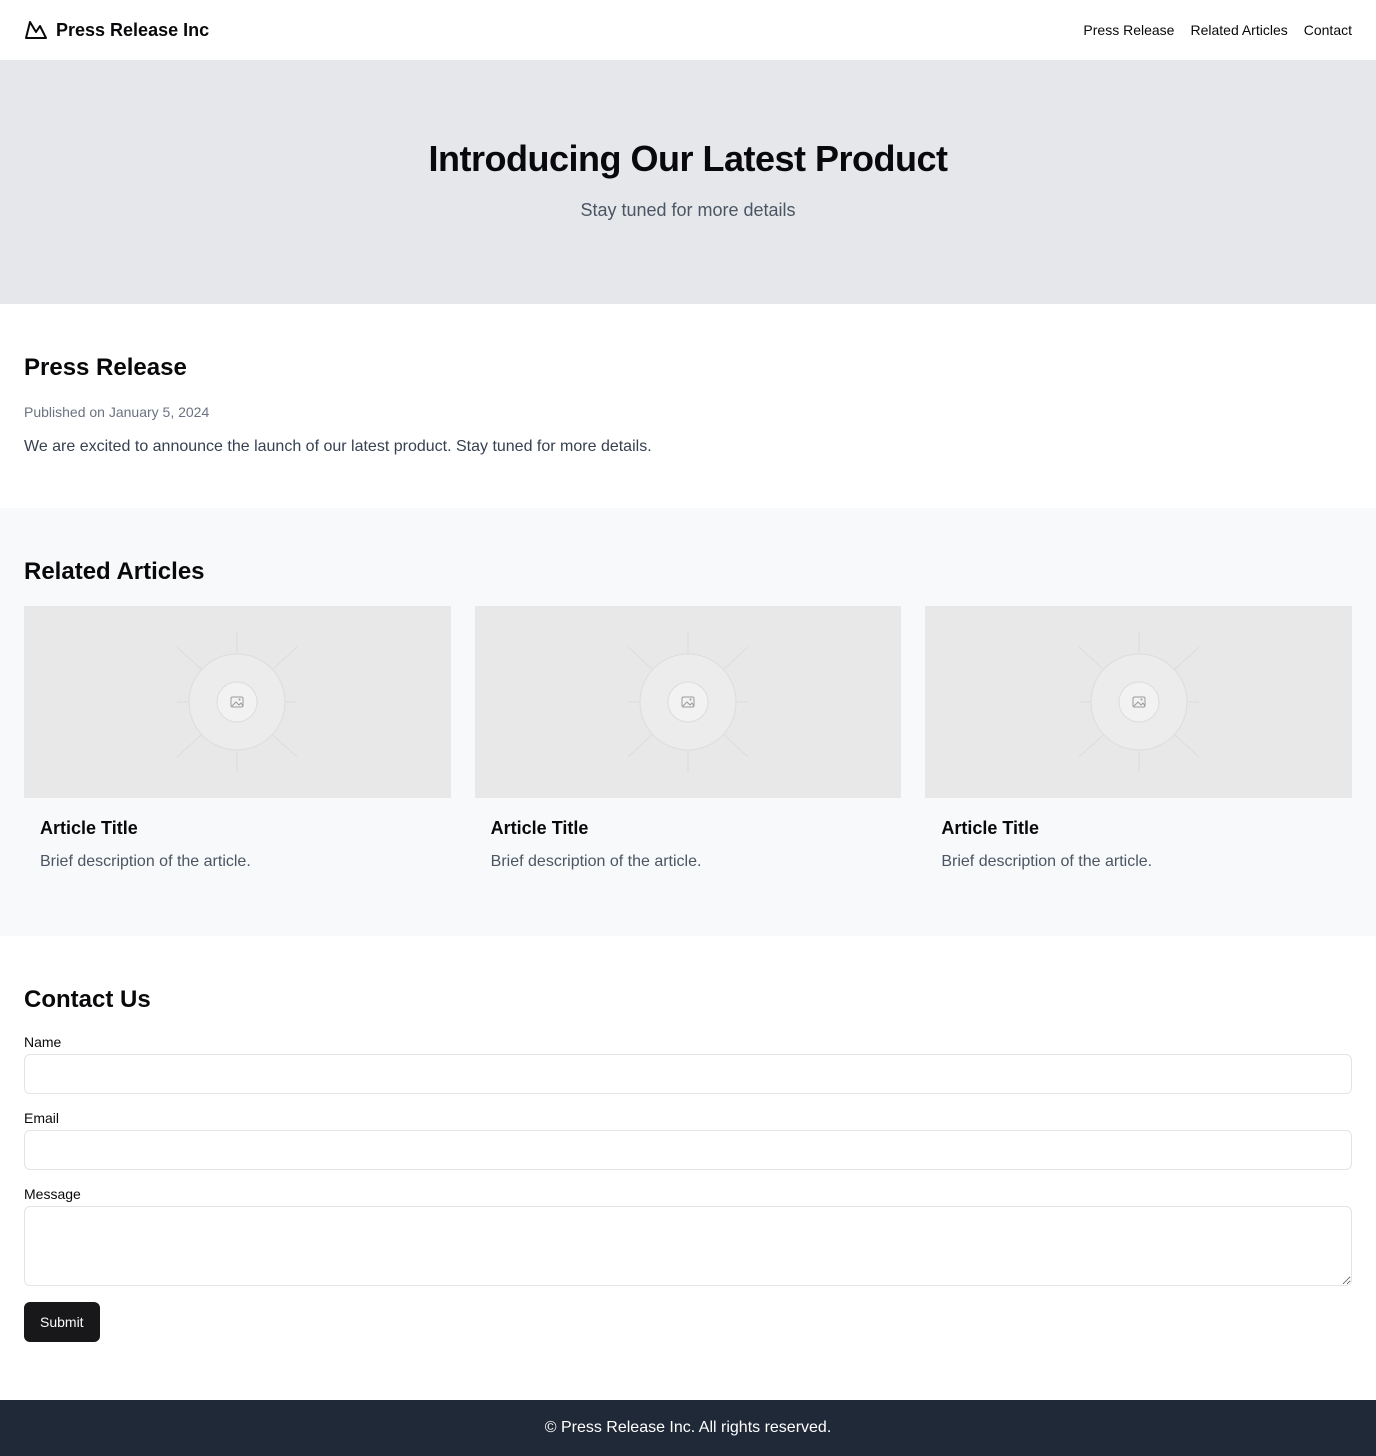  I want to click on name-label: Name, so click(43, 1042).